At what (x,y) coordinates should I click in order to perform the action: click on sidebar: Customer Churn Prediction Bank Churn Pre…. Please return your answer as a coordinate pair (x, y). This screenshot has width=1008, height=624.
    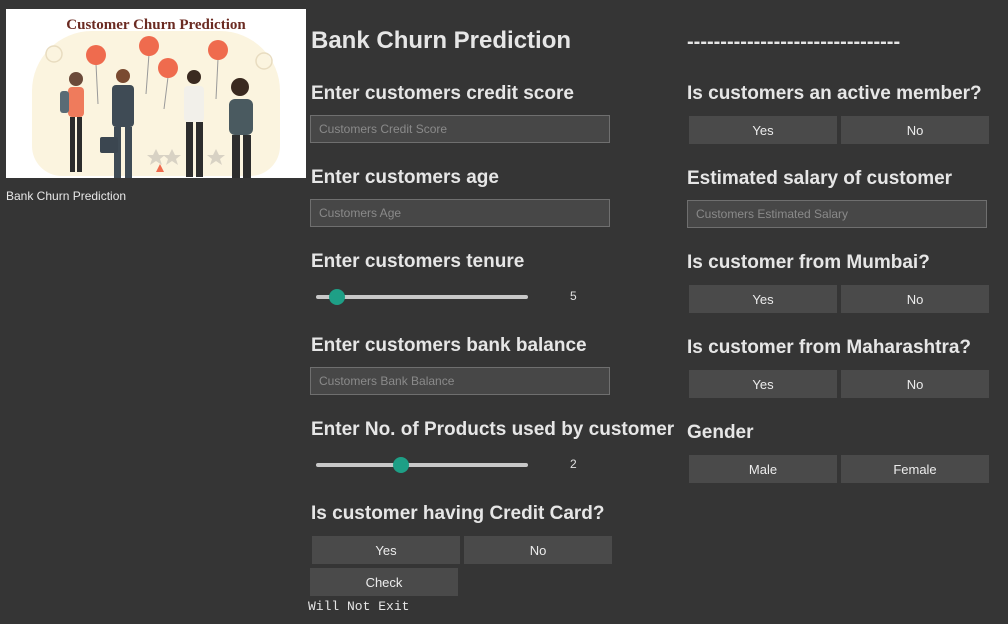
    Looking at the image, I should click on (156, 106).